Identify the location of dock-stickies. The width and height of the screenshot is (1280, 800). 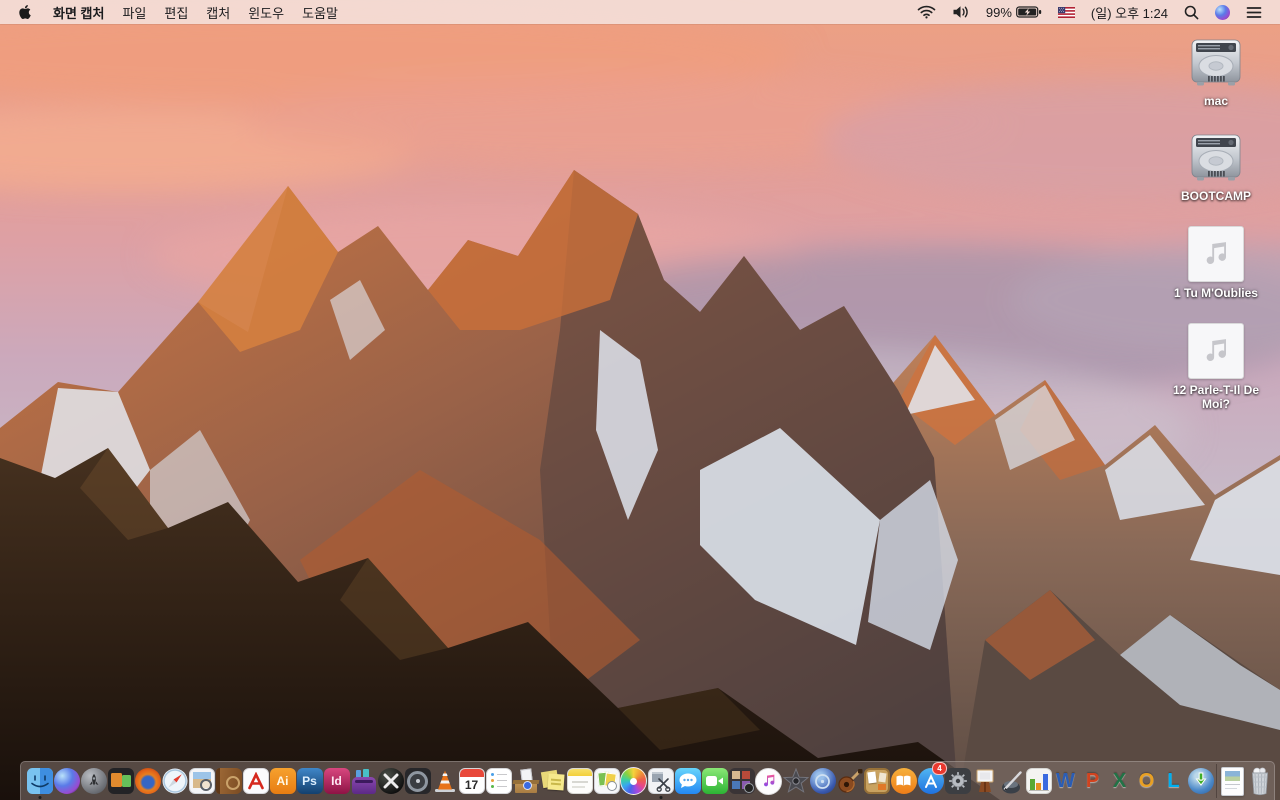
(552, 781).